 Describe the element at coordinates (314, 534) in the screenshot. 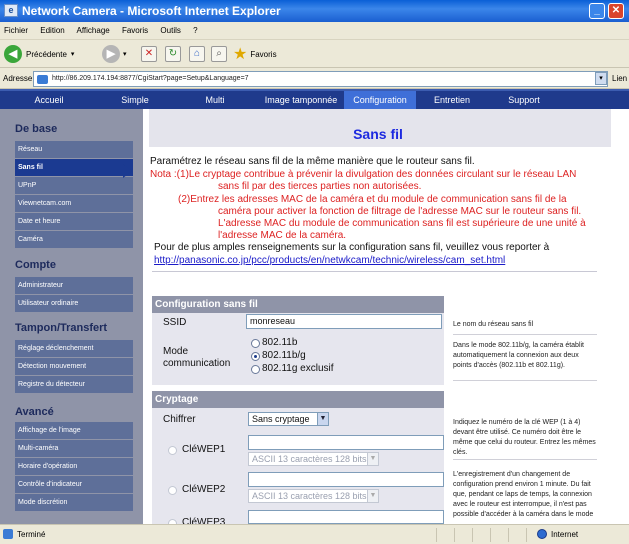

I see `status-bar: Terminé Internet` at that location.